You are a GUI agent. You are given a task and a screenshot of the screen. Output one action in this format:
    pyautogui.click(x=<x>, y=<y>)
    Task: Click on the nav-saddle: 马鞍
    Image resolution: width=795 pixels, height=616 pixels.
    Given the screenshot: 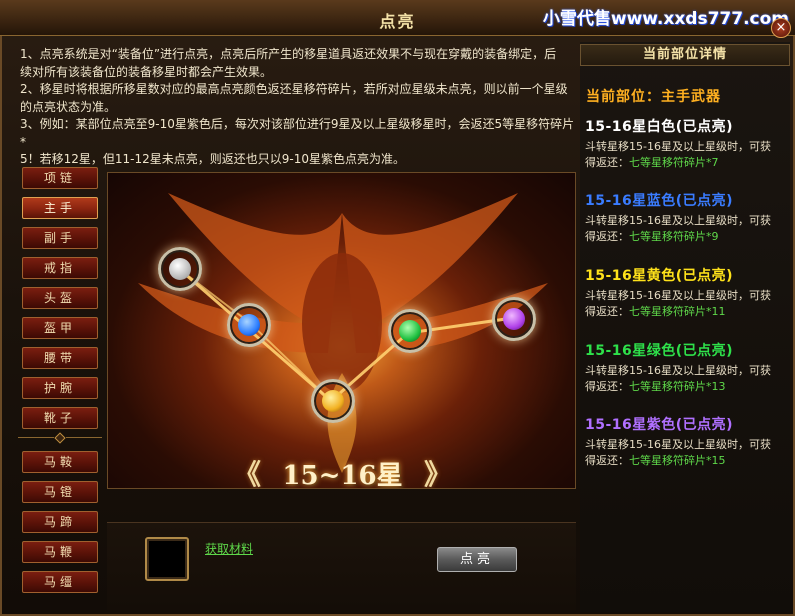 What is the action you would take?
    pyautogui.click(x=60, y=462)
    